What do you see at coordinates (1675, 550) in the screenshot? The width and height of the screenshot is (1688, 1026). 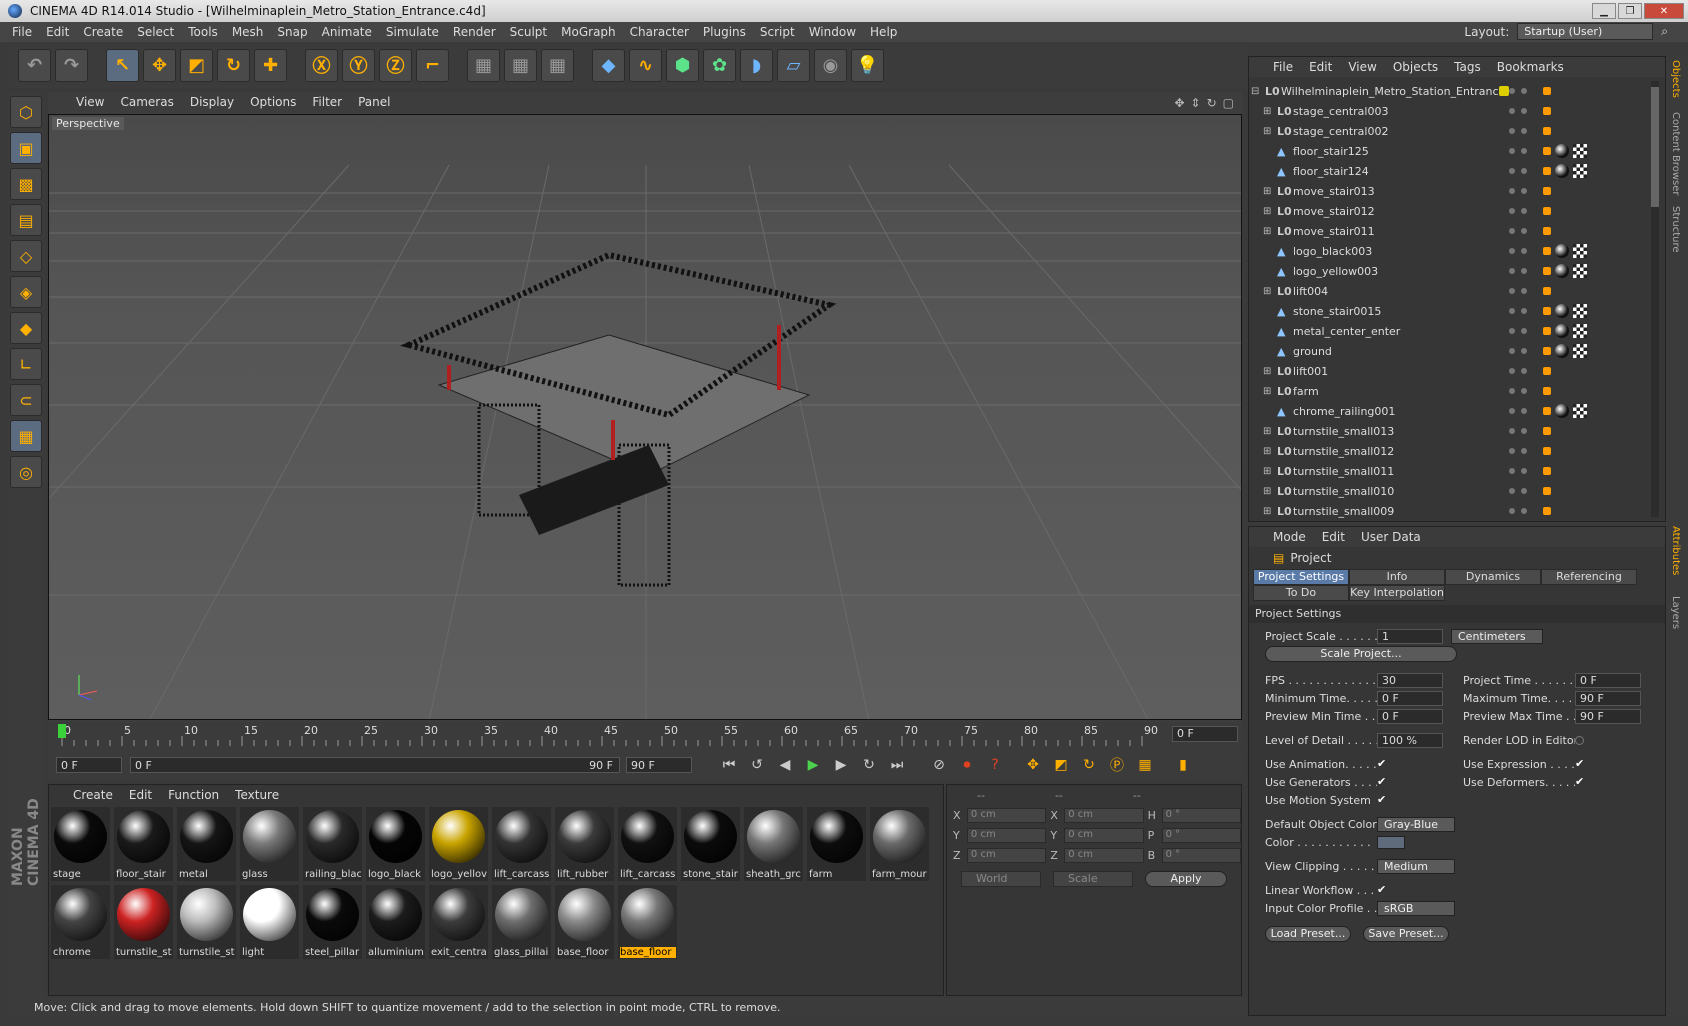 I see `tab-attributes-vertical: Attributes` at bounding box center [1675, 550].